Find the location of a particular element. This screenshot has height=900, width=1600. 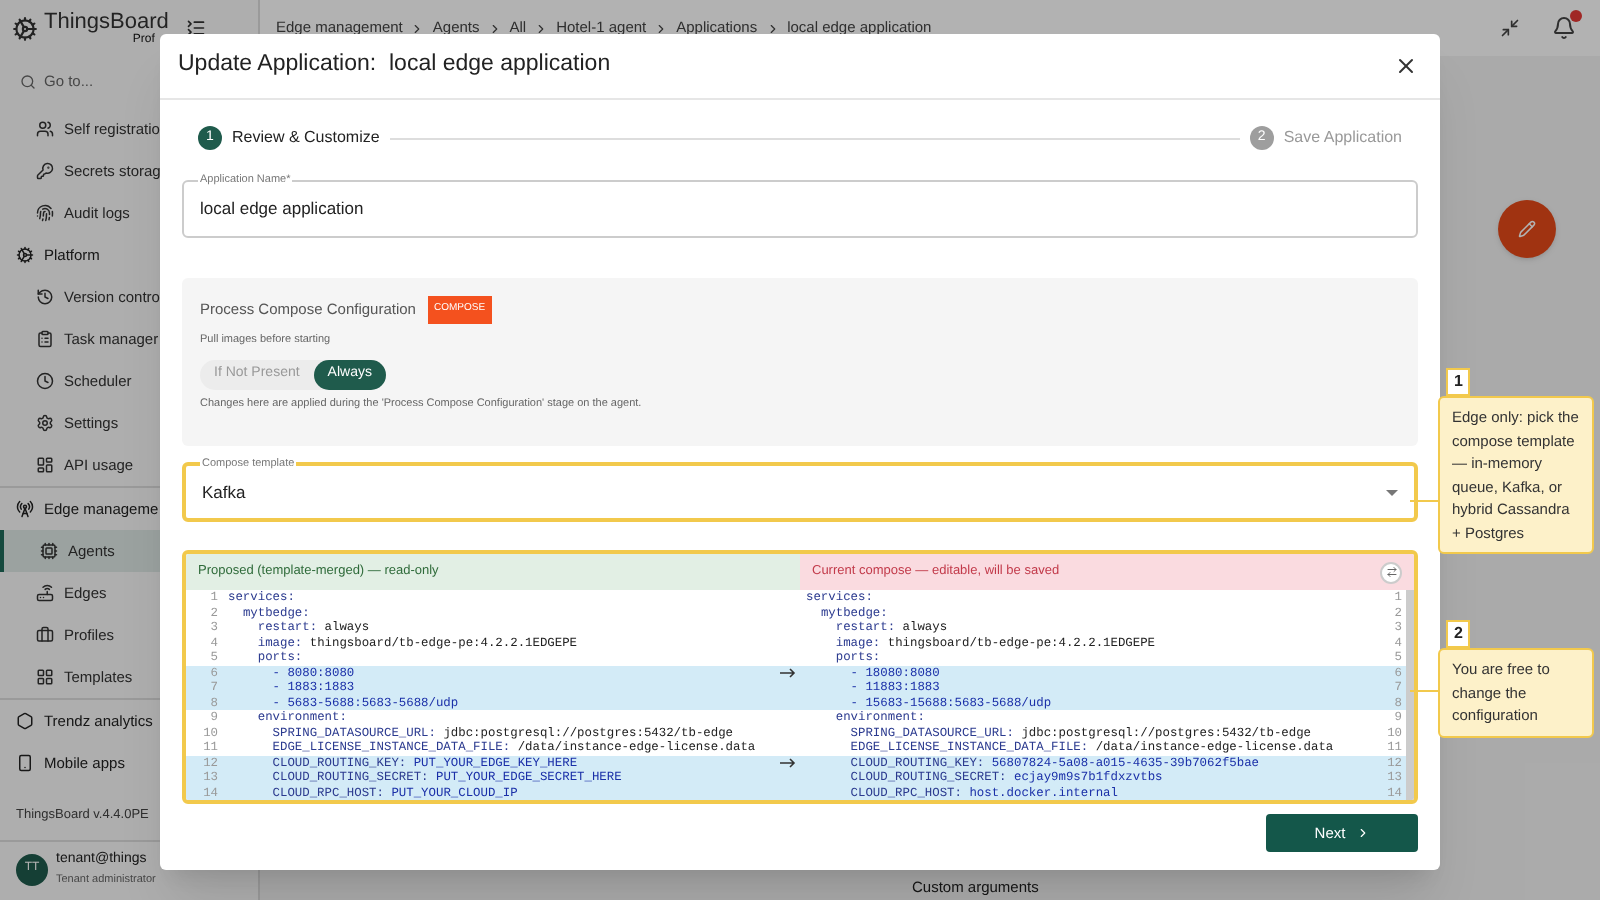

grid-icon is located at coordinates (45, 677).